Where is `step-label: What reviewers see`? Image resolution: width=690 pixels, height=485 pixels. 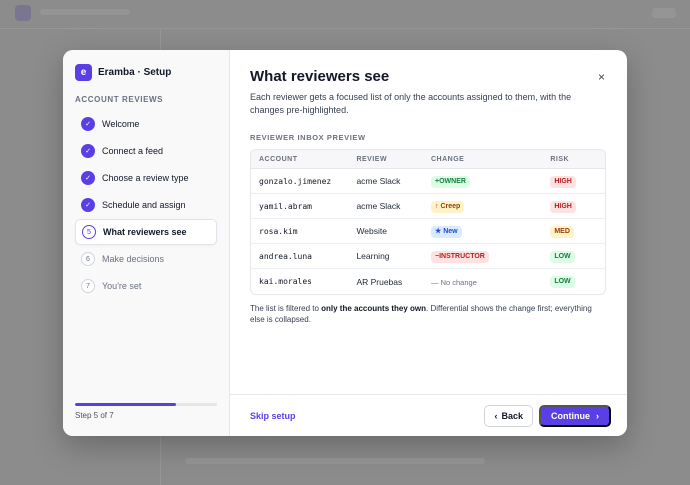
step-label: What reviewers see is located at coordinates (145, 232).